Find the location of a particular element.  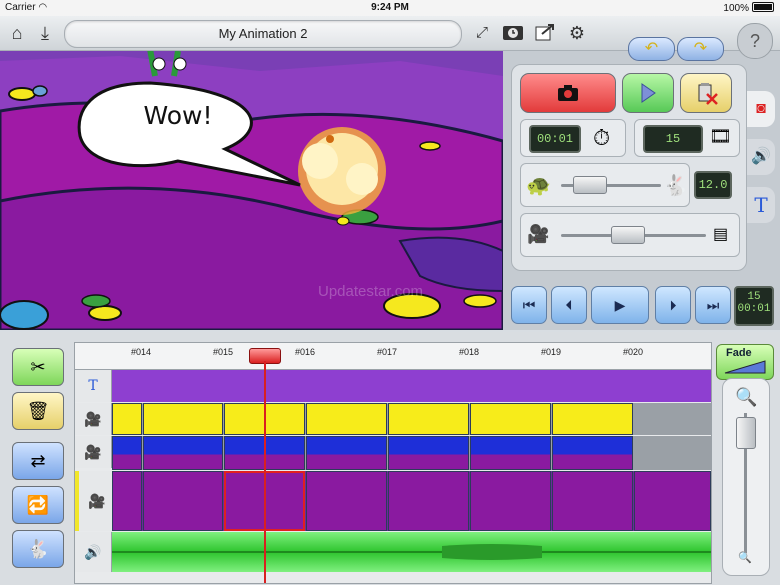

save-download-icon: ⤓ is located at coordinates (45, 33).